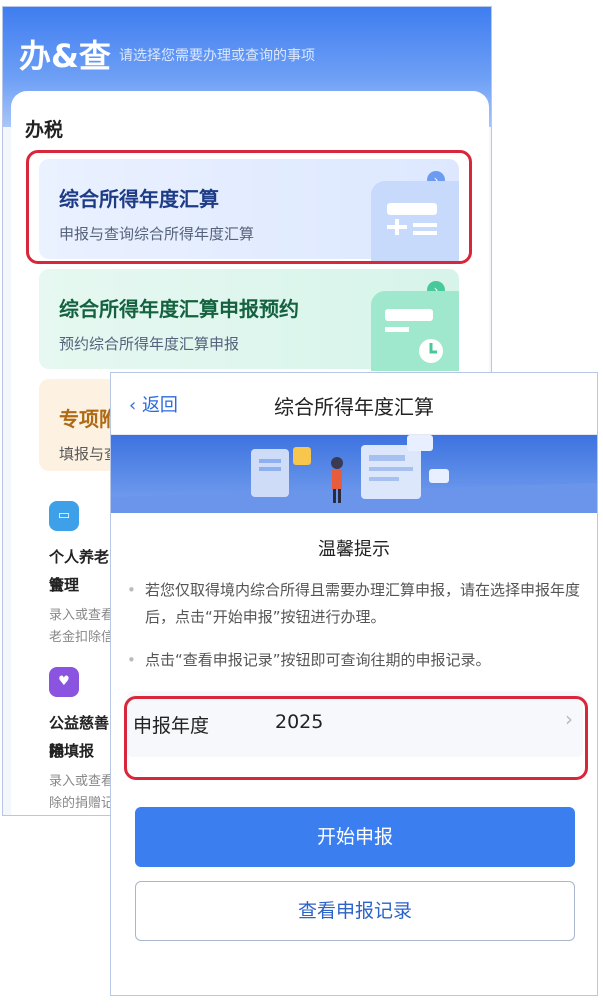  Describe the element at coordinates (64, 585) in the screenshot. I see `tool-name: 管理` at that location.